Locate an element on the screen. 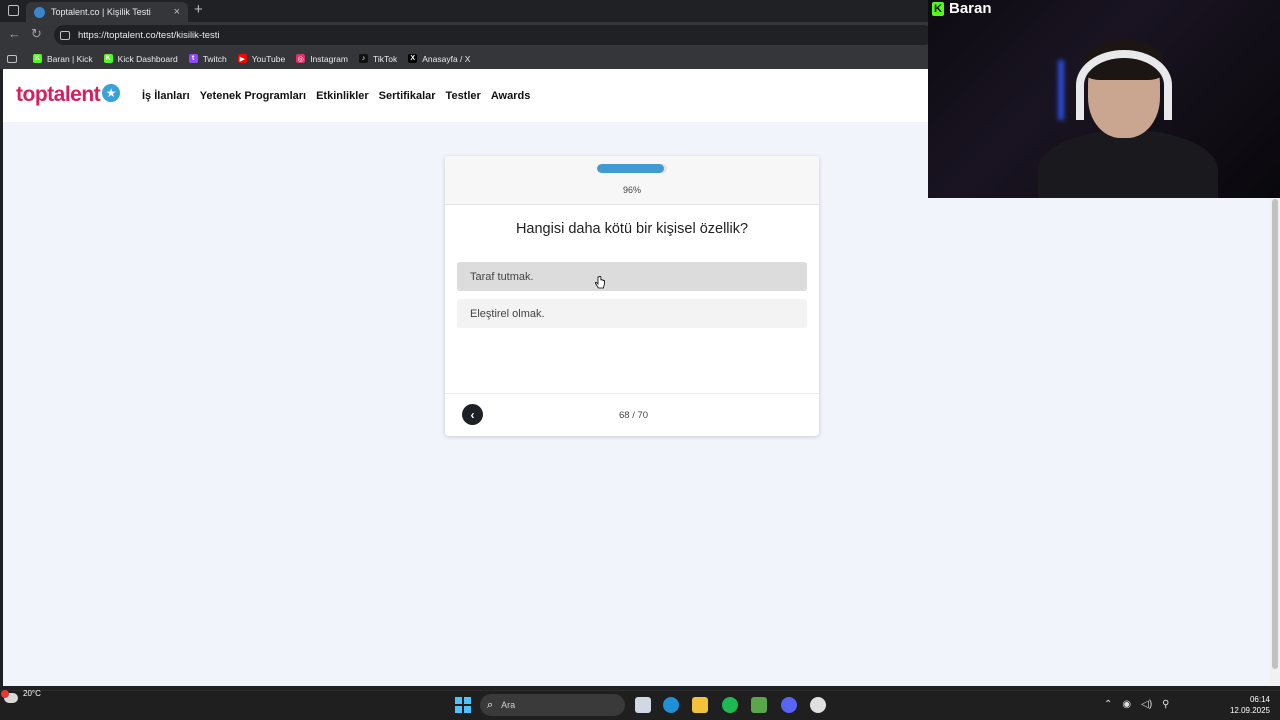 This screenshot has height=720, width=1280. bookmark-2: t Twitch is located at coordinates (207, 58).